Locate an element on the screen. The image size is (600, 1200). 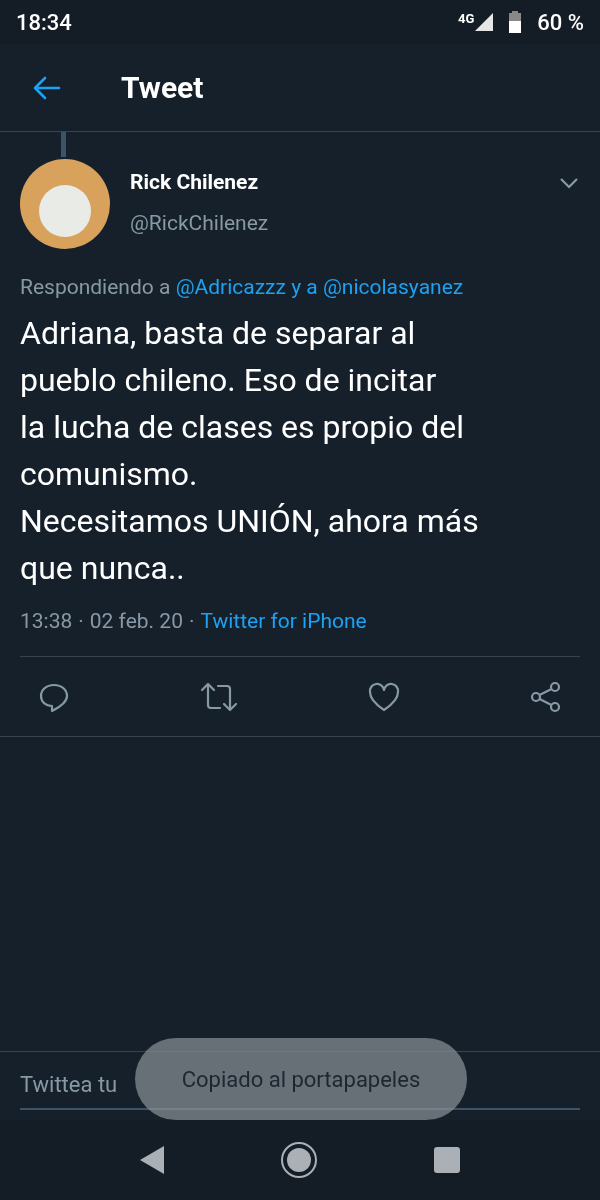
toast: Copiado al portapapeles is located at coordinates (301, 1079).